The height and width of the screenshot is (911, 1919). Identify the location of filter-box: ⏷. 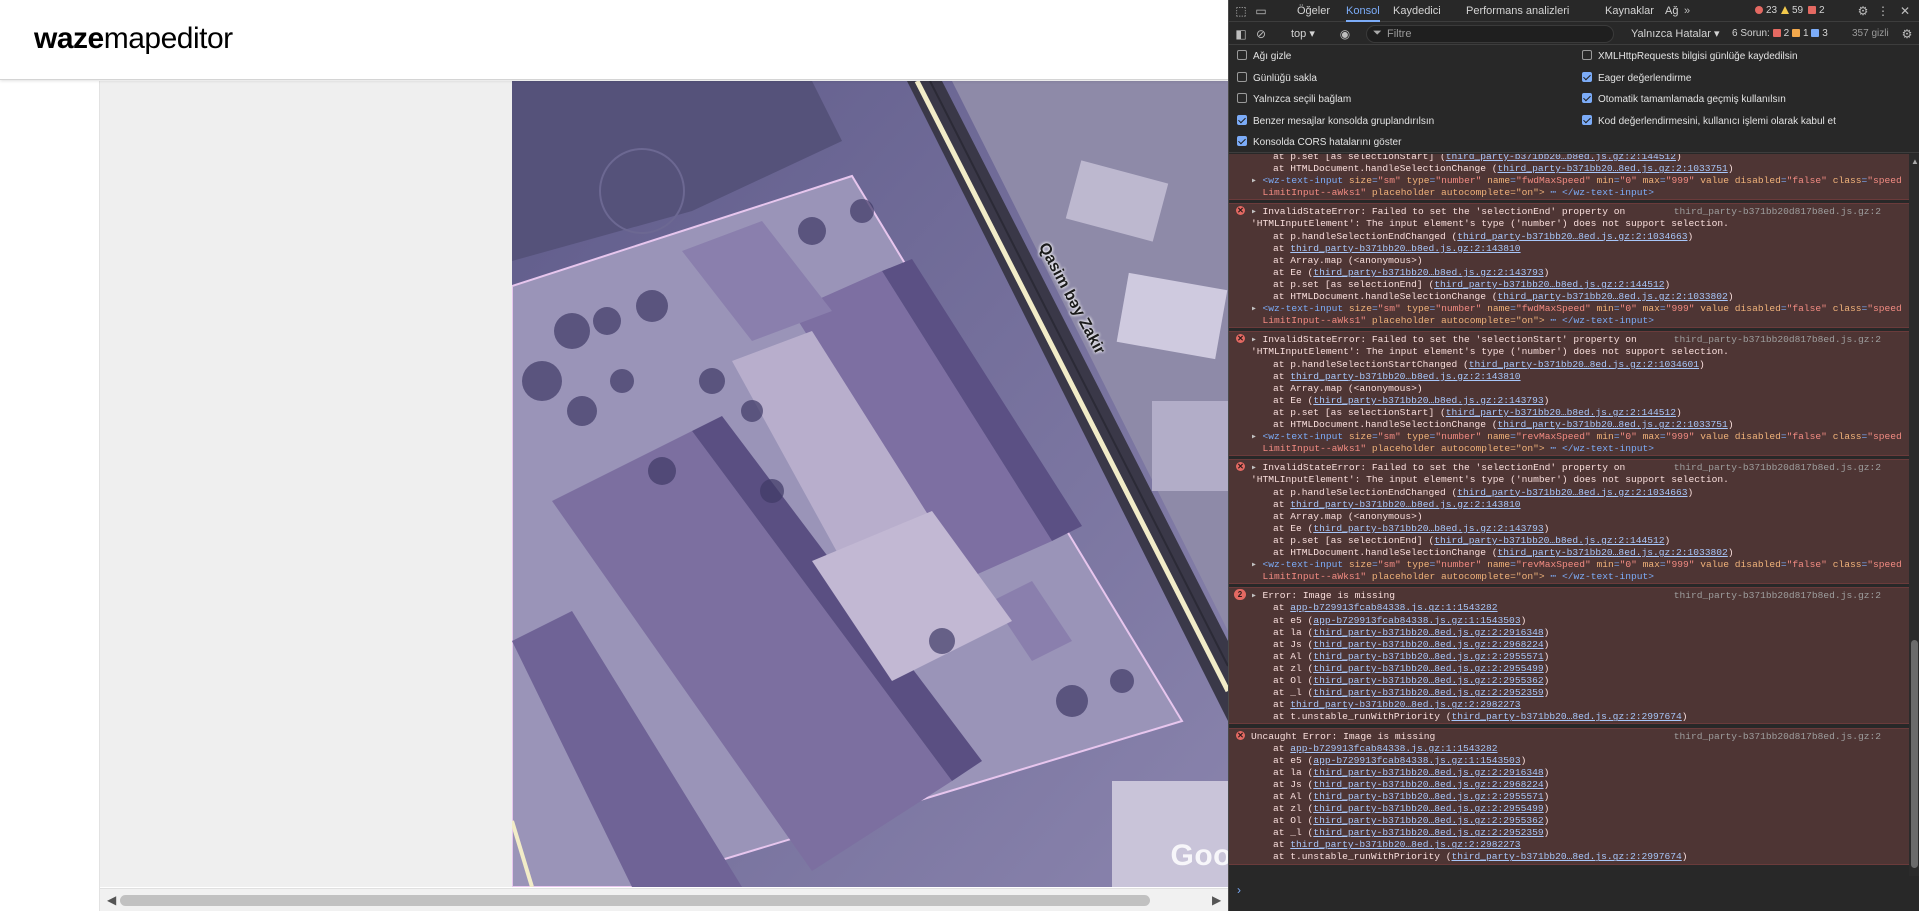
(1490, 34).